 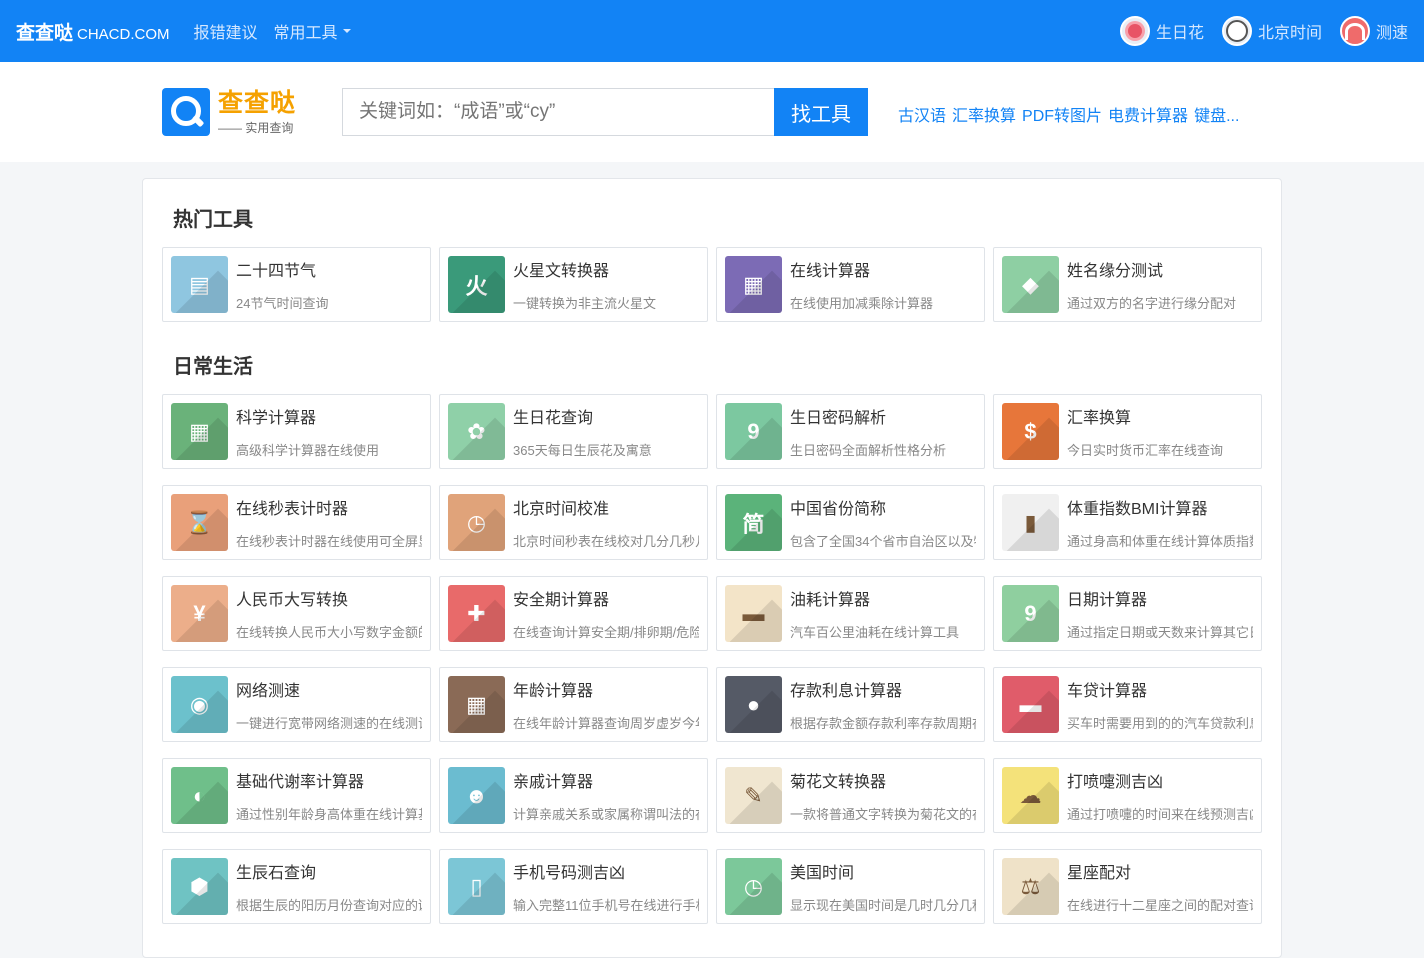 I want to click on speed-test-link: 测速, so click(x=1373, y=31).